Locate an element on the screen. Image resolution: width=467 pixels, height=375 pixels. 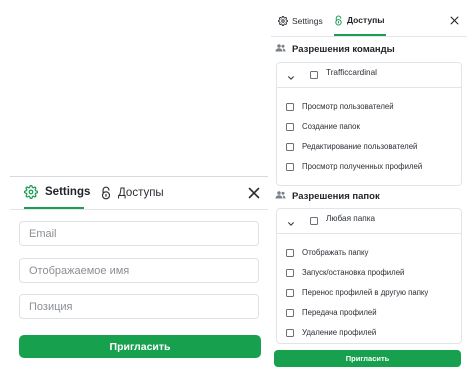
permission-label: Передача профилей is located at coordinates (339, 312).